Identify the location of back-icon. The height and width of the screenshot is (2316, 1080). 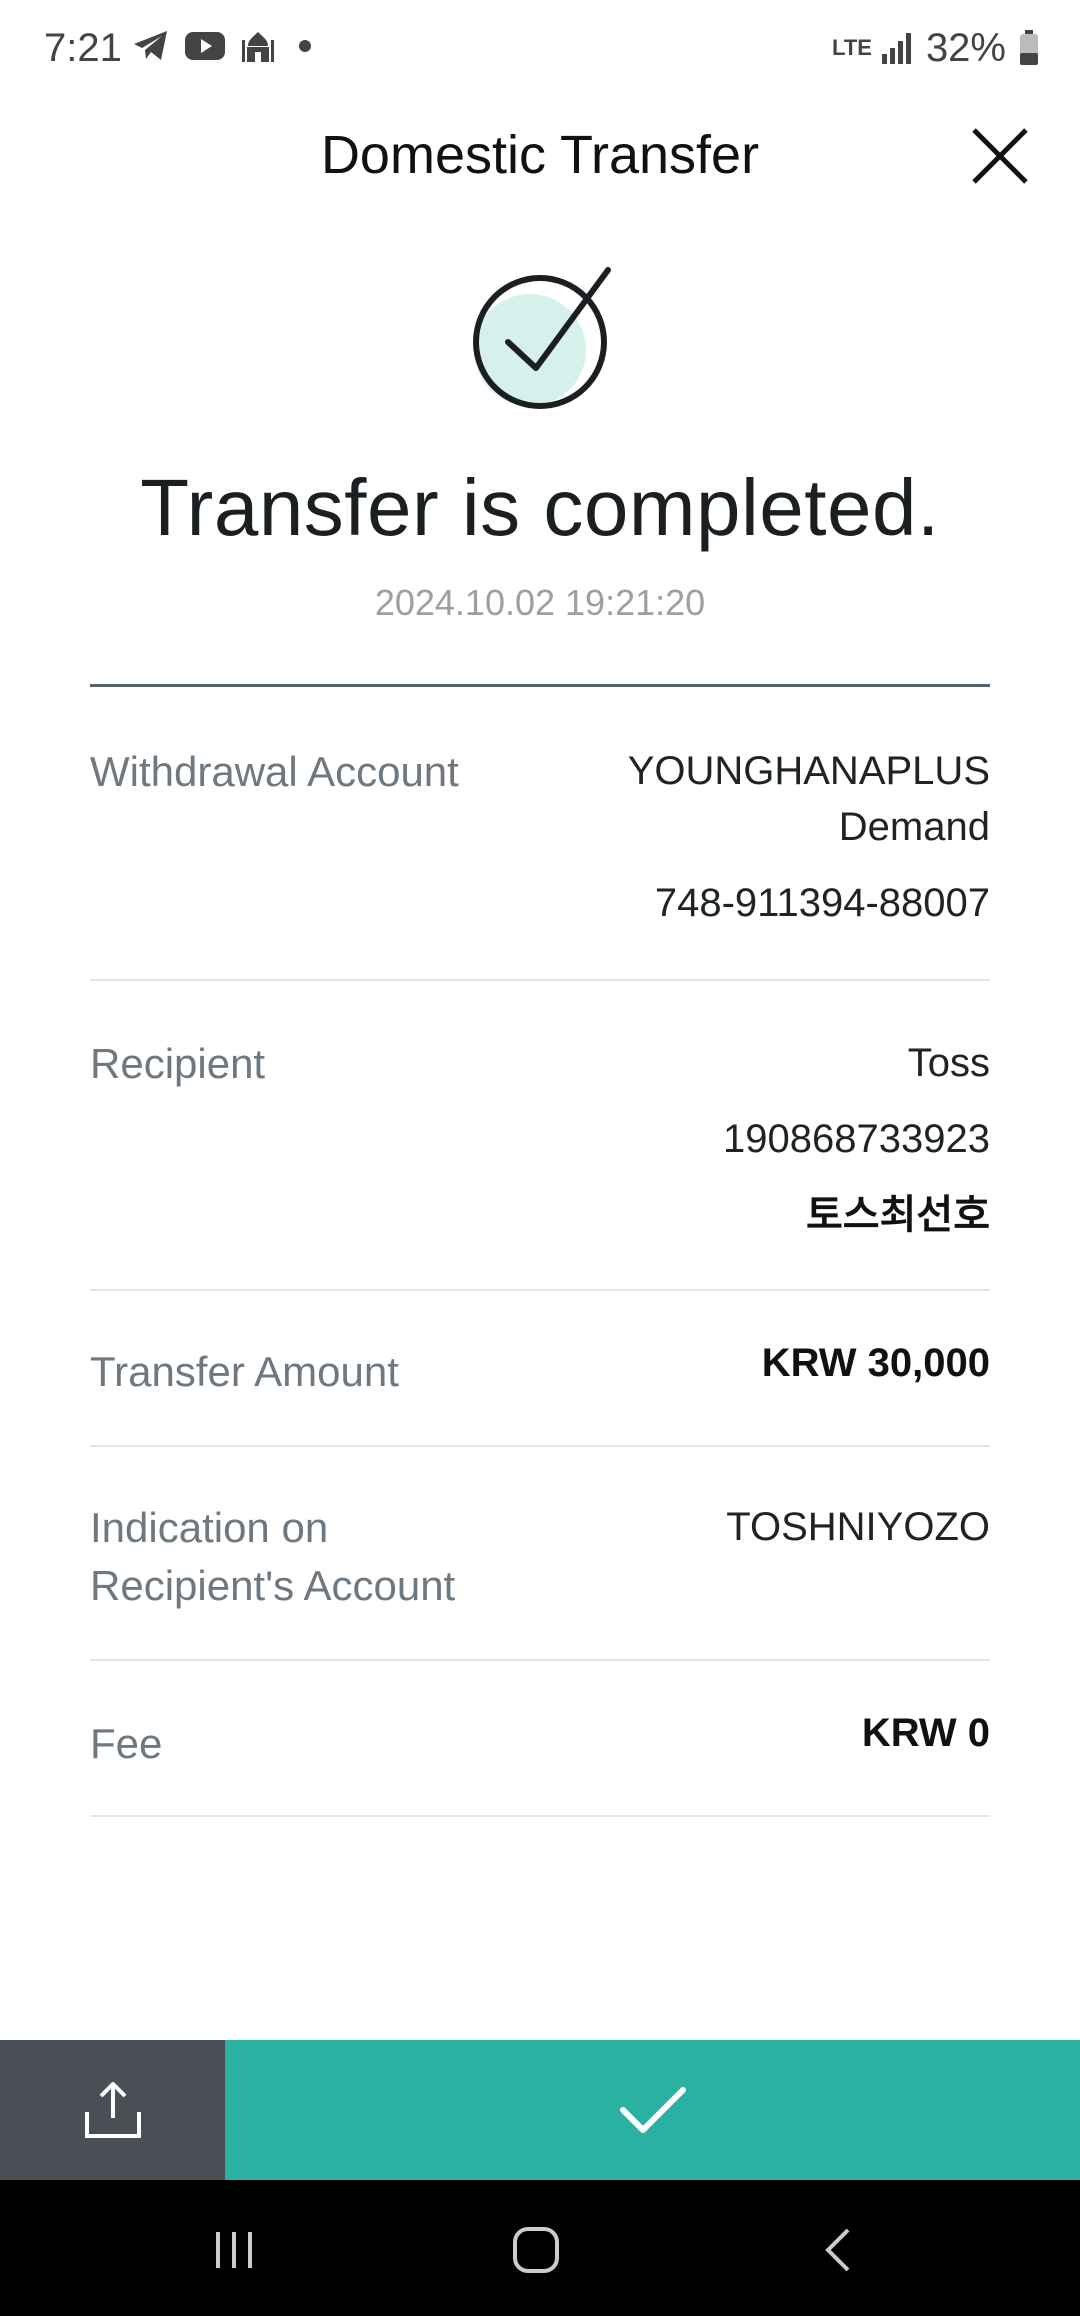
(837, 2250).